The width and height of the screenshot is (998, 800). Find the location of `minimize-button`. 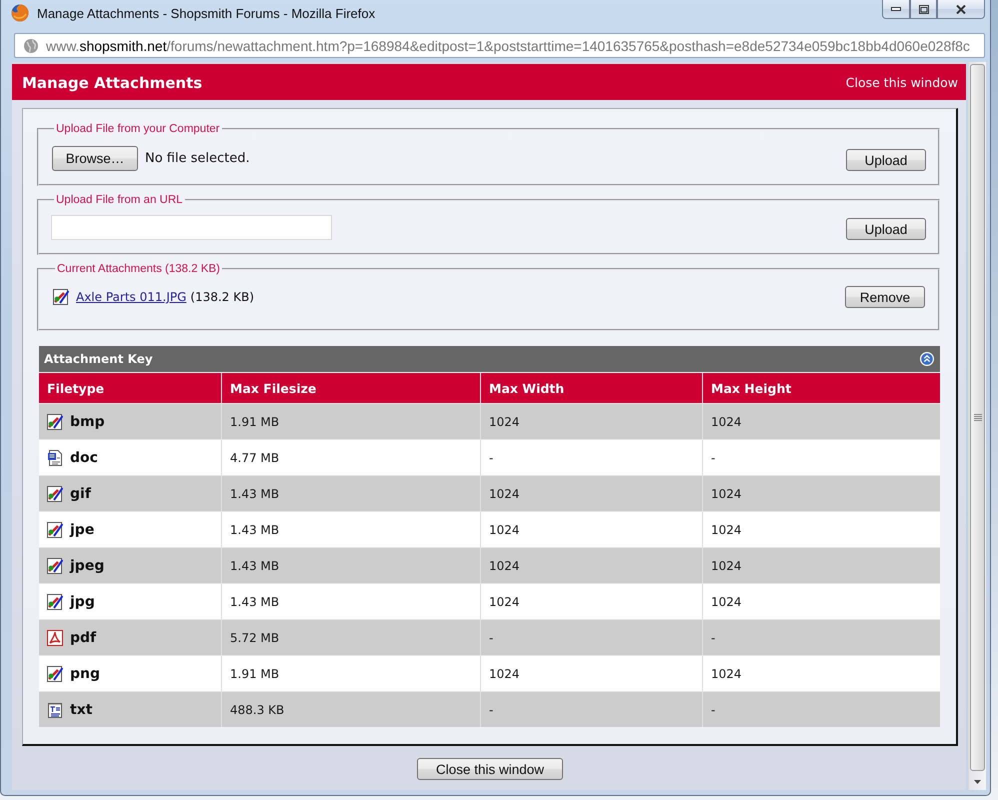

minimize-button is located at coordinates (896, 9).